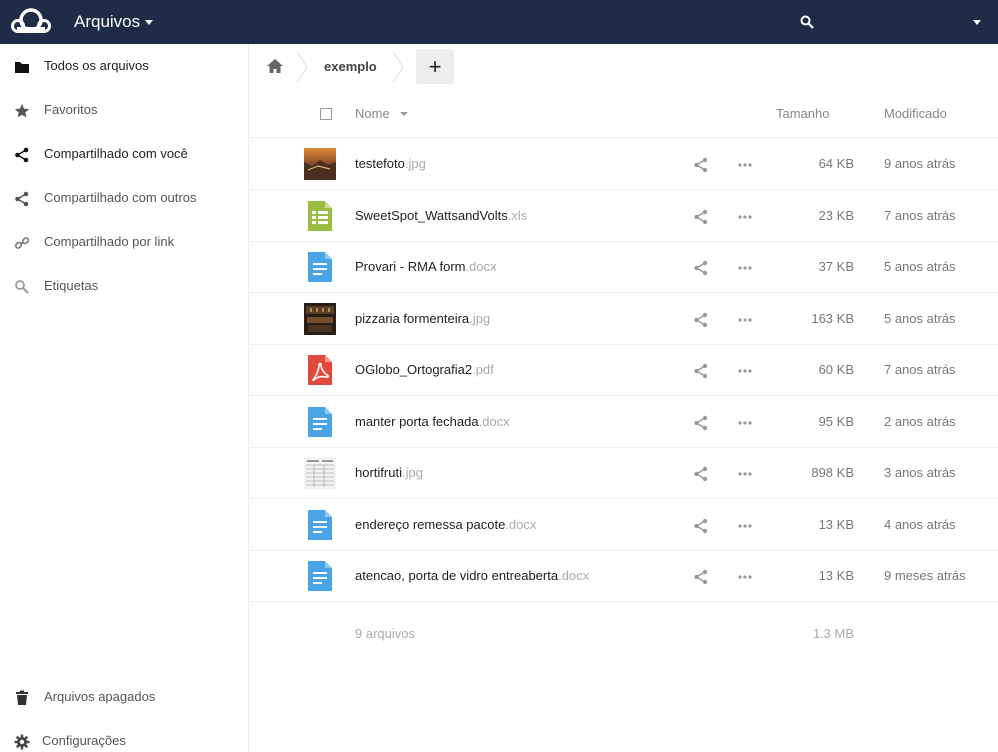 The width and height of the screenshot is (998, 752). I want to click on sidebar-item-label: Arquivos apagados, so click(100, 696).